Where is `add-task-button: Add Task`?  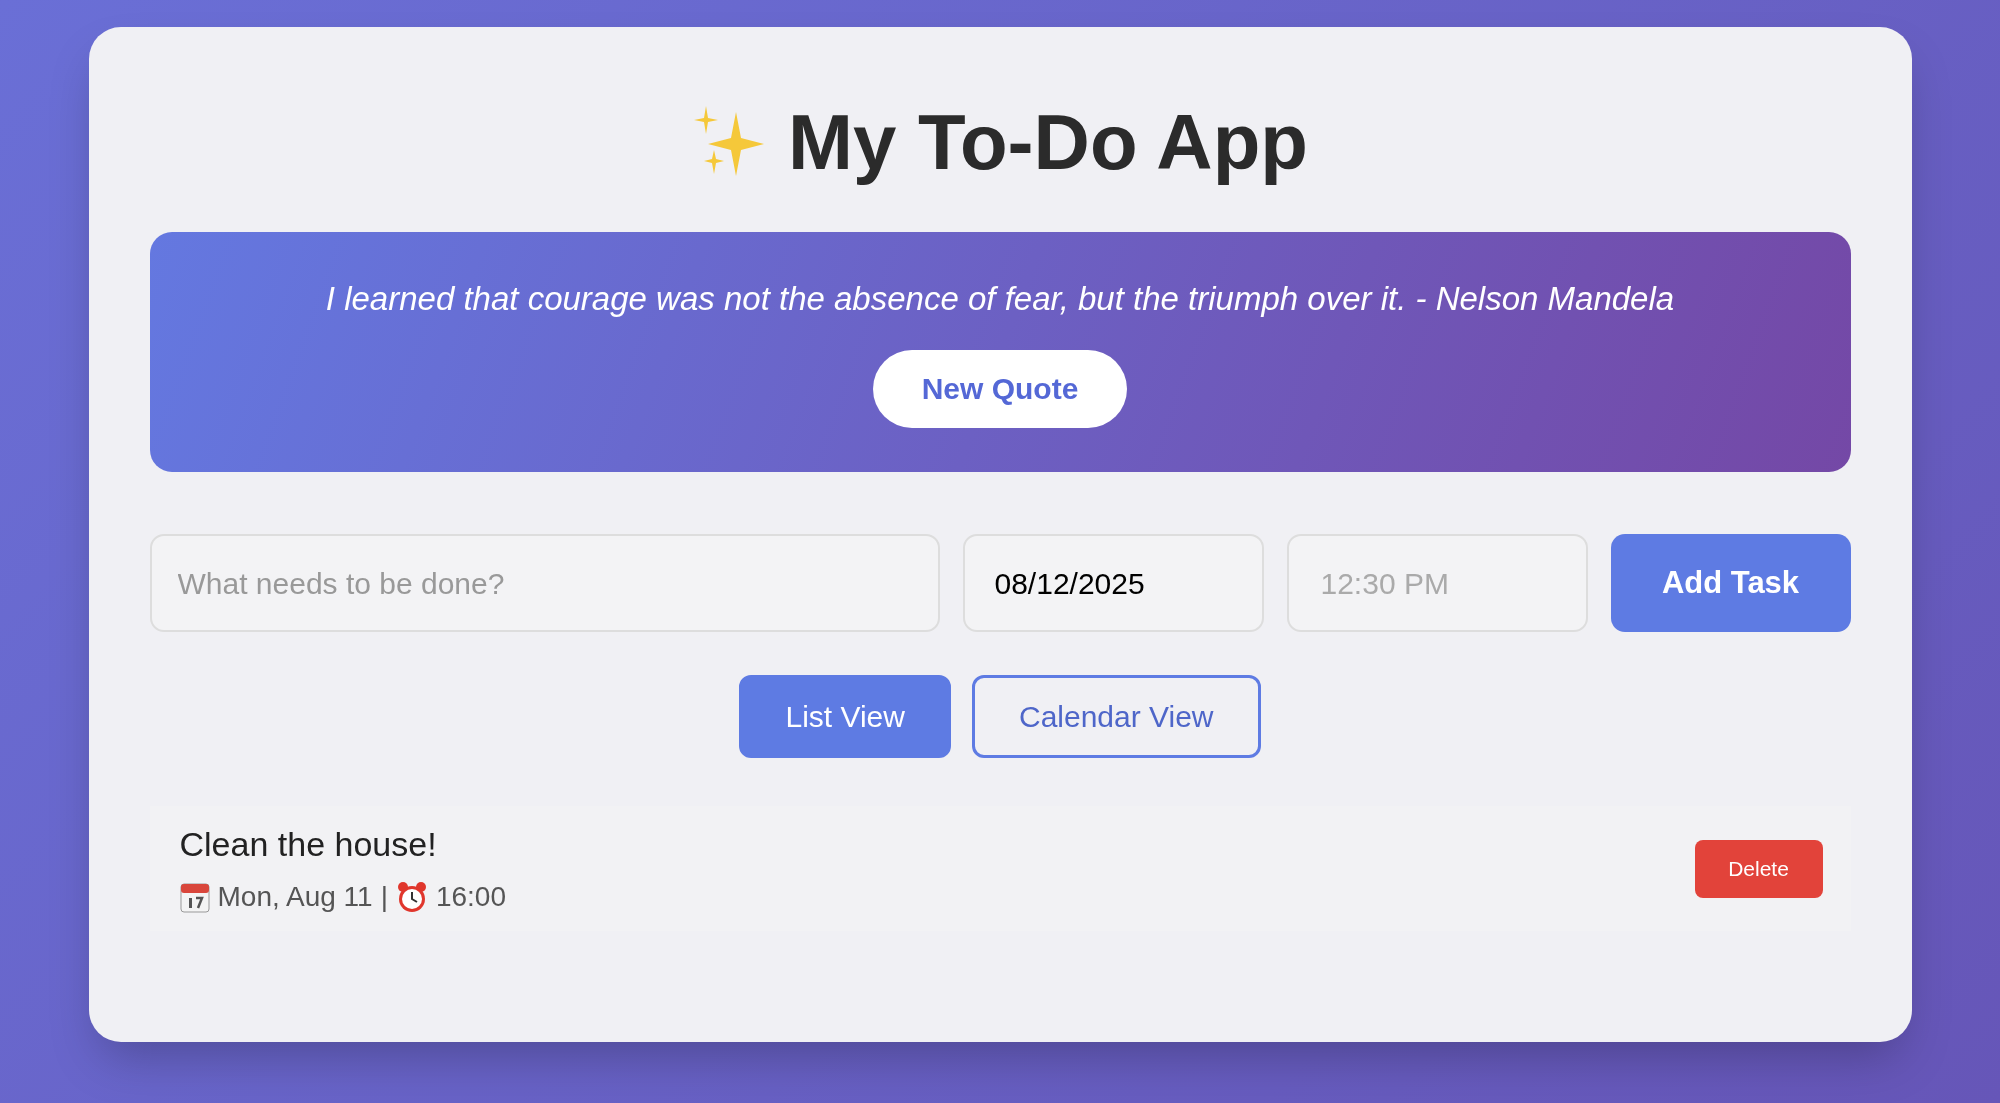
add-task-button: Add Task is located at coordinates (1730, 583).